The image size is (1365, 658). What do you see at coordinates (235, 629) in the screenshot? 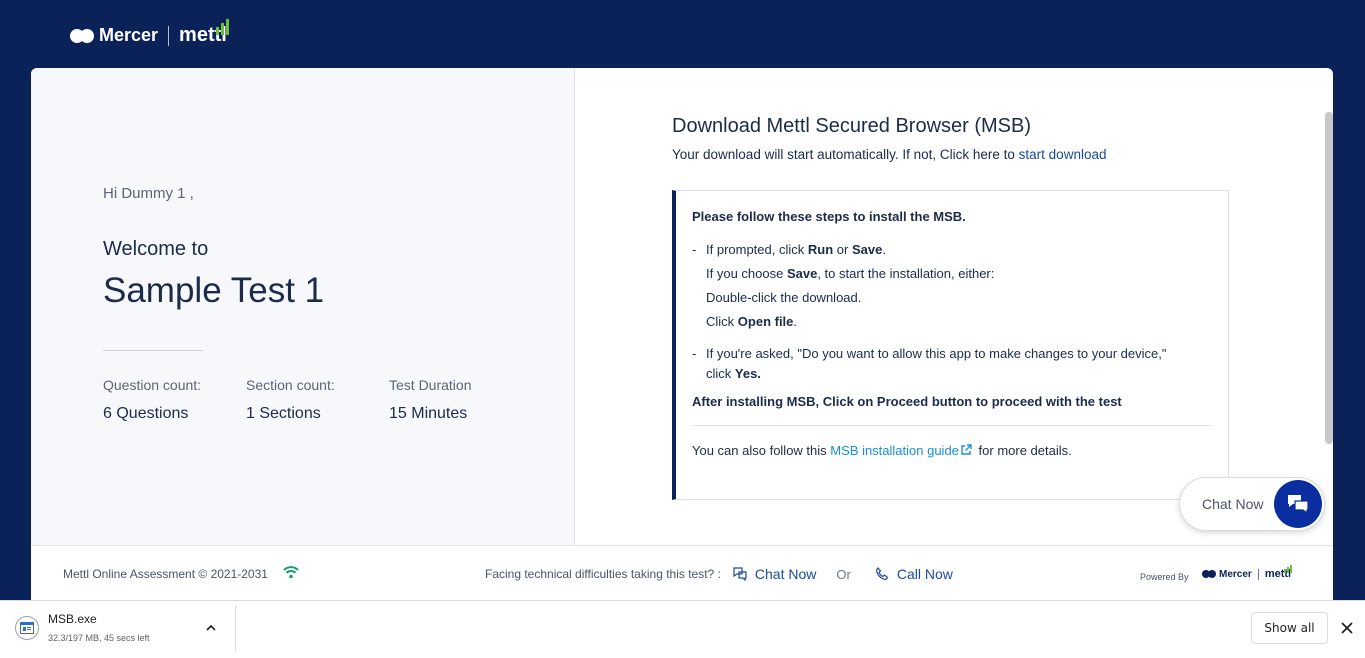
I see `download-bar-separator` at bounding box center [235, 629].